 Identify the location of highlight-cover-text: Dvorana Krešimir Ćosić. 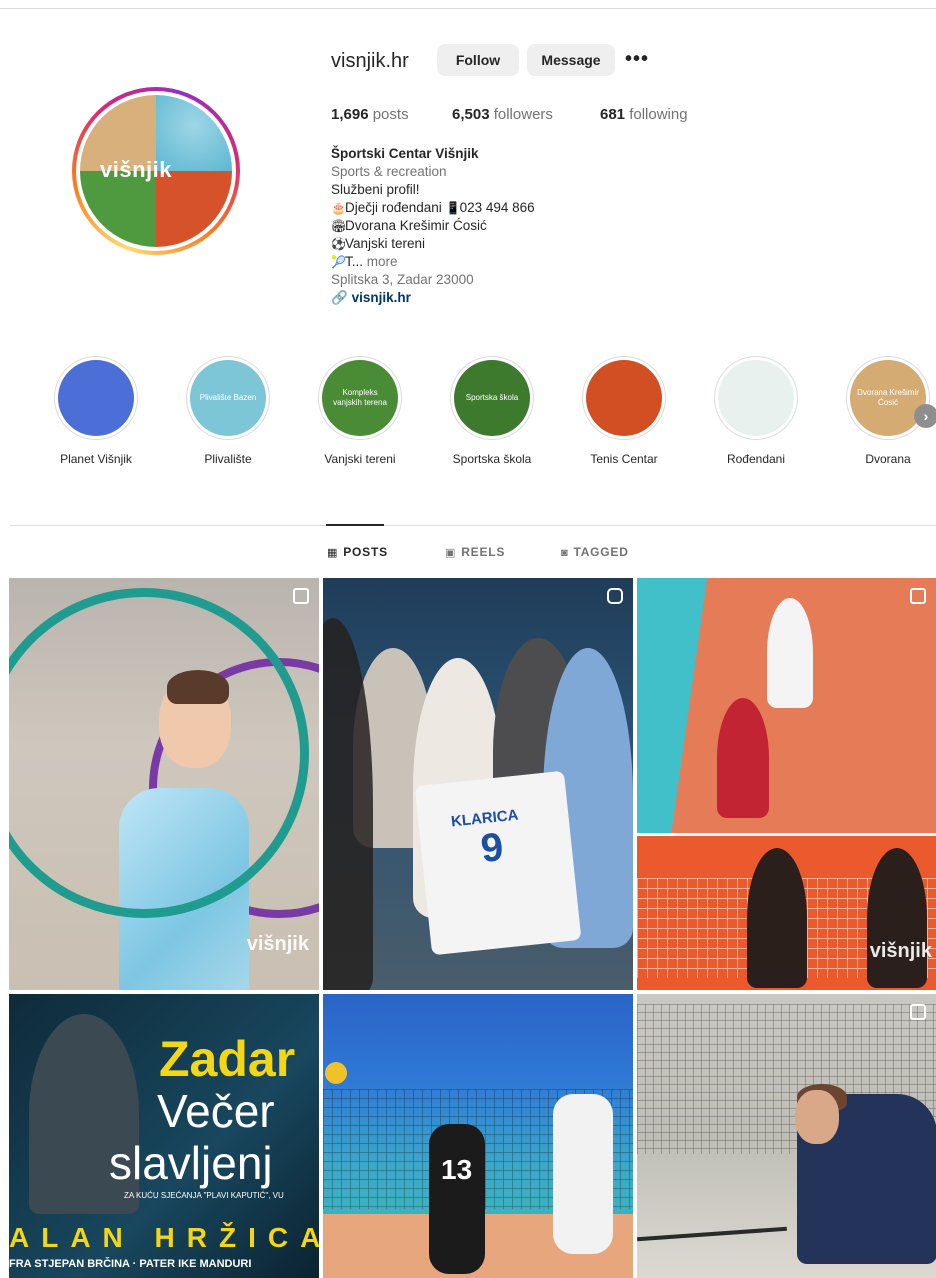
(888, 397).